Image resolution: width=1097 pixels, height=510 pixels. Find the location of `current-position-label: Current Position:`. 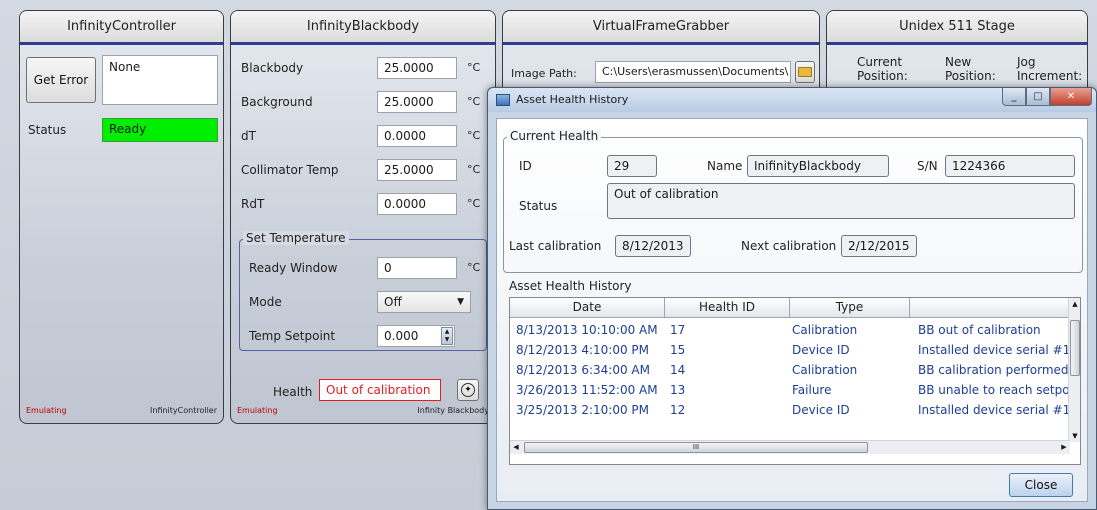

current-position-label: Current Position: is located at coordinates (882, 69).